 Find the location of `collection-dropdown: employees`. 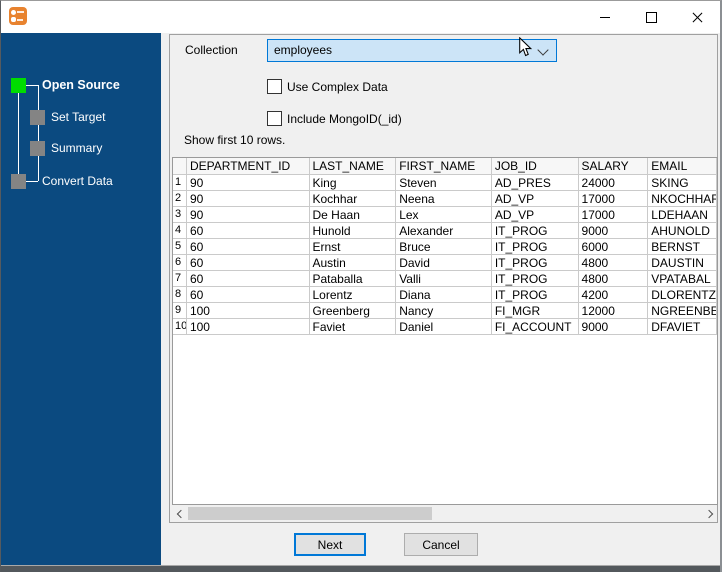

collection-dropdown: employees is located at coordinates (412, 50).